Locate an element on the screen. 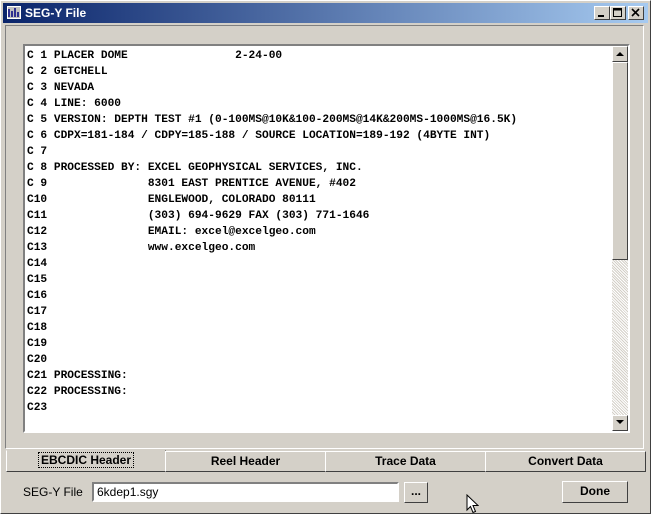 The height and width of the screenshot is (514, 651). minimize-icon is located at coordinates (601, 16).